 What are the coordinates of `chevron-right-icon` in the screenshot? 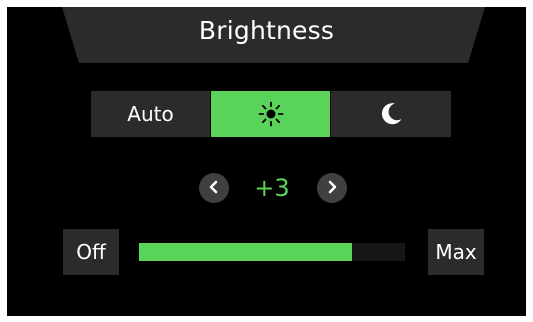 It's located at (332, 188).